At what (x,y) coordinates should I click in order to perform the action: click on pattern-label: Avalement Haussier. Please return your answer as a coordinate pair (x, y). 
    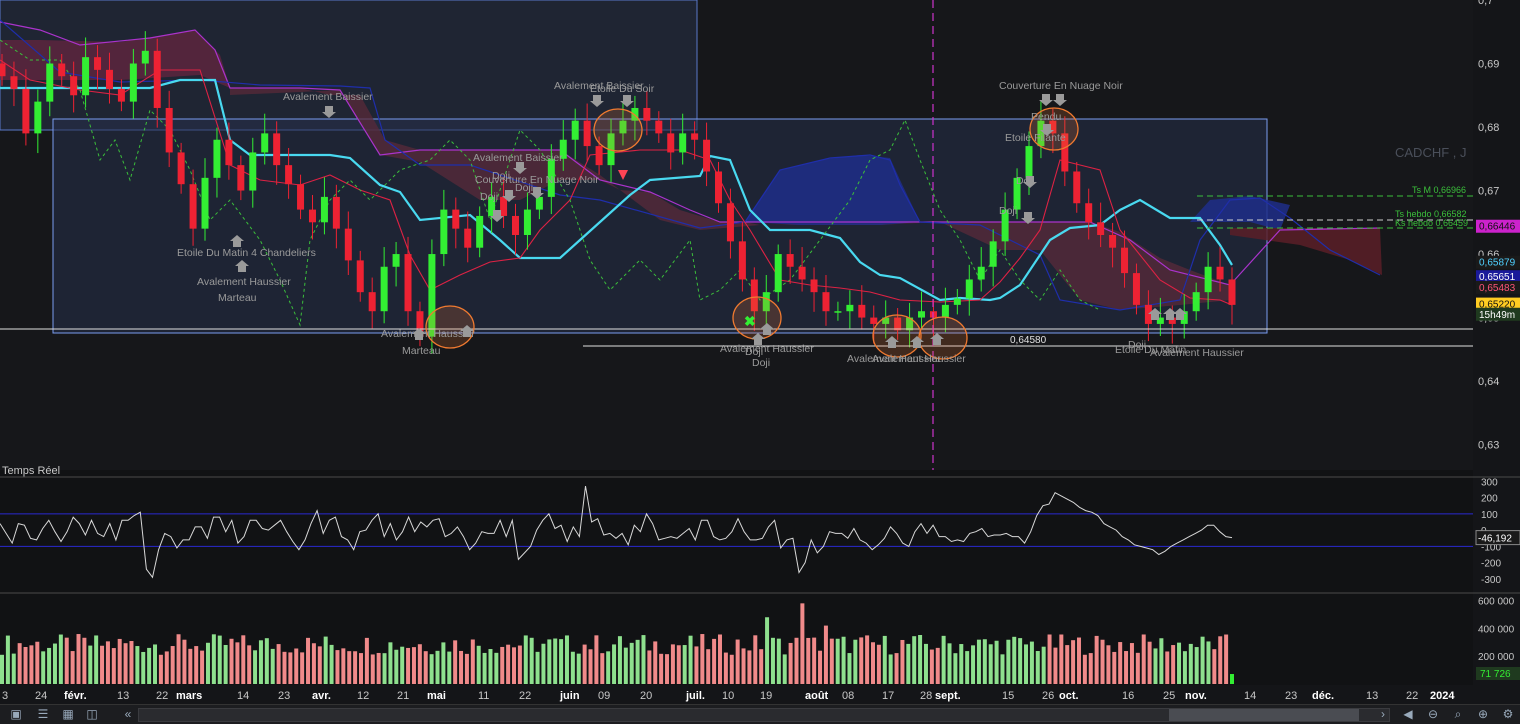
    Looking at the image, I should click on (767, 349).